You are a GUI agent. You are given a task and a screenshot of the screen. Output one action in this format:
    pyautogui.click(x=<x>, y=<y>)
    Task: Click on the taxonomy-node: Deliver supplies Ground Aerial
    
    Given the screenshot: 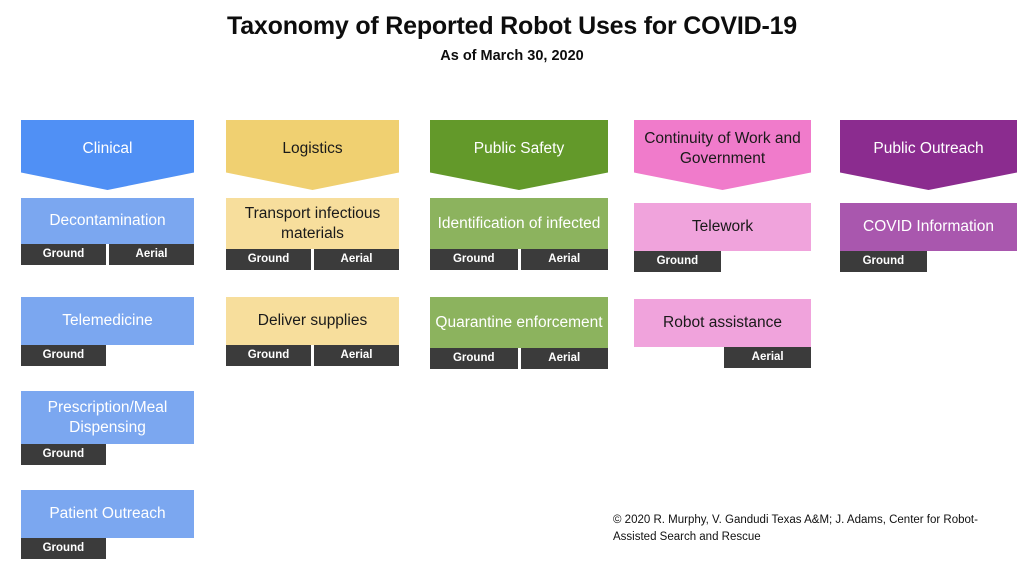 What is the action you would take?
    pyautogui.click(x=312, y=331)
    